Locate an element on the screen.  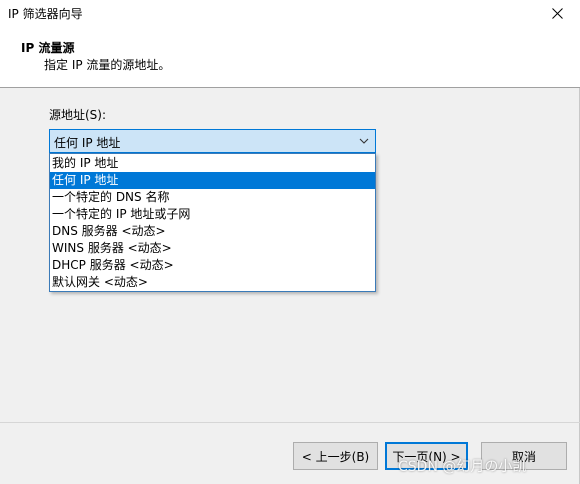
option-dhcp-server: DHCP 服务器 <动态> is located at coordinates (212, 265).